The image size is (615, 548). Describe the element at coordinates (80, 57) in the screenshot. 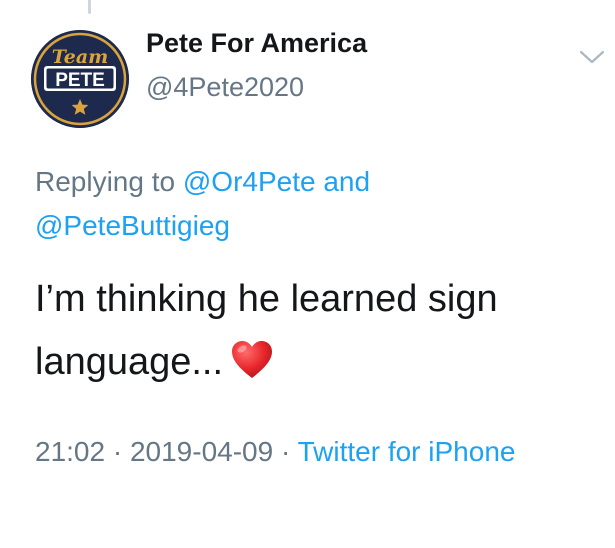

I see `avatar-team-text: Team` at that location.